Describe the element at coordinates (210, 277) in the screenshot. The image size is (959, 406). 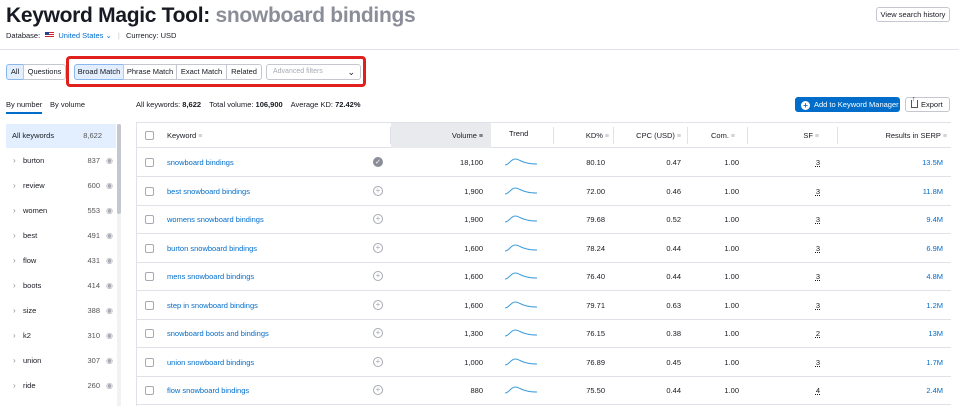
I see `keyword-link: mens snowboard bindings` at that location.